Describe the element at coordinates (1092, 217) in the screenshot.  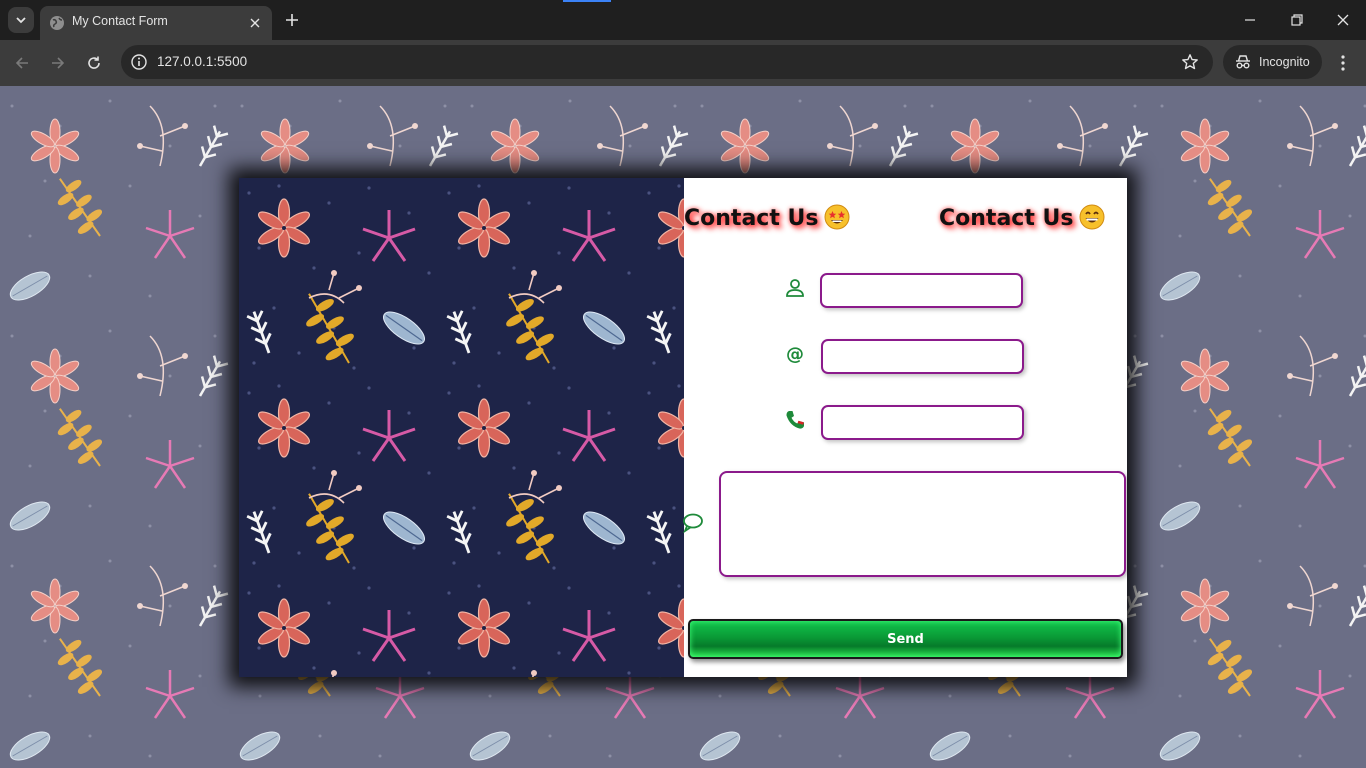
I see `grinning-emoji-icon` at that location.